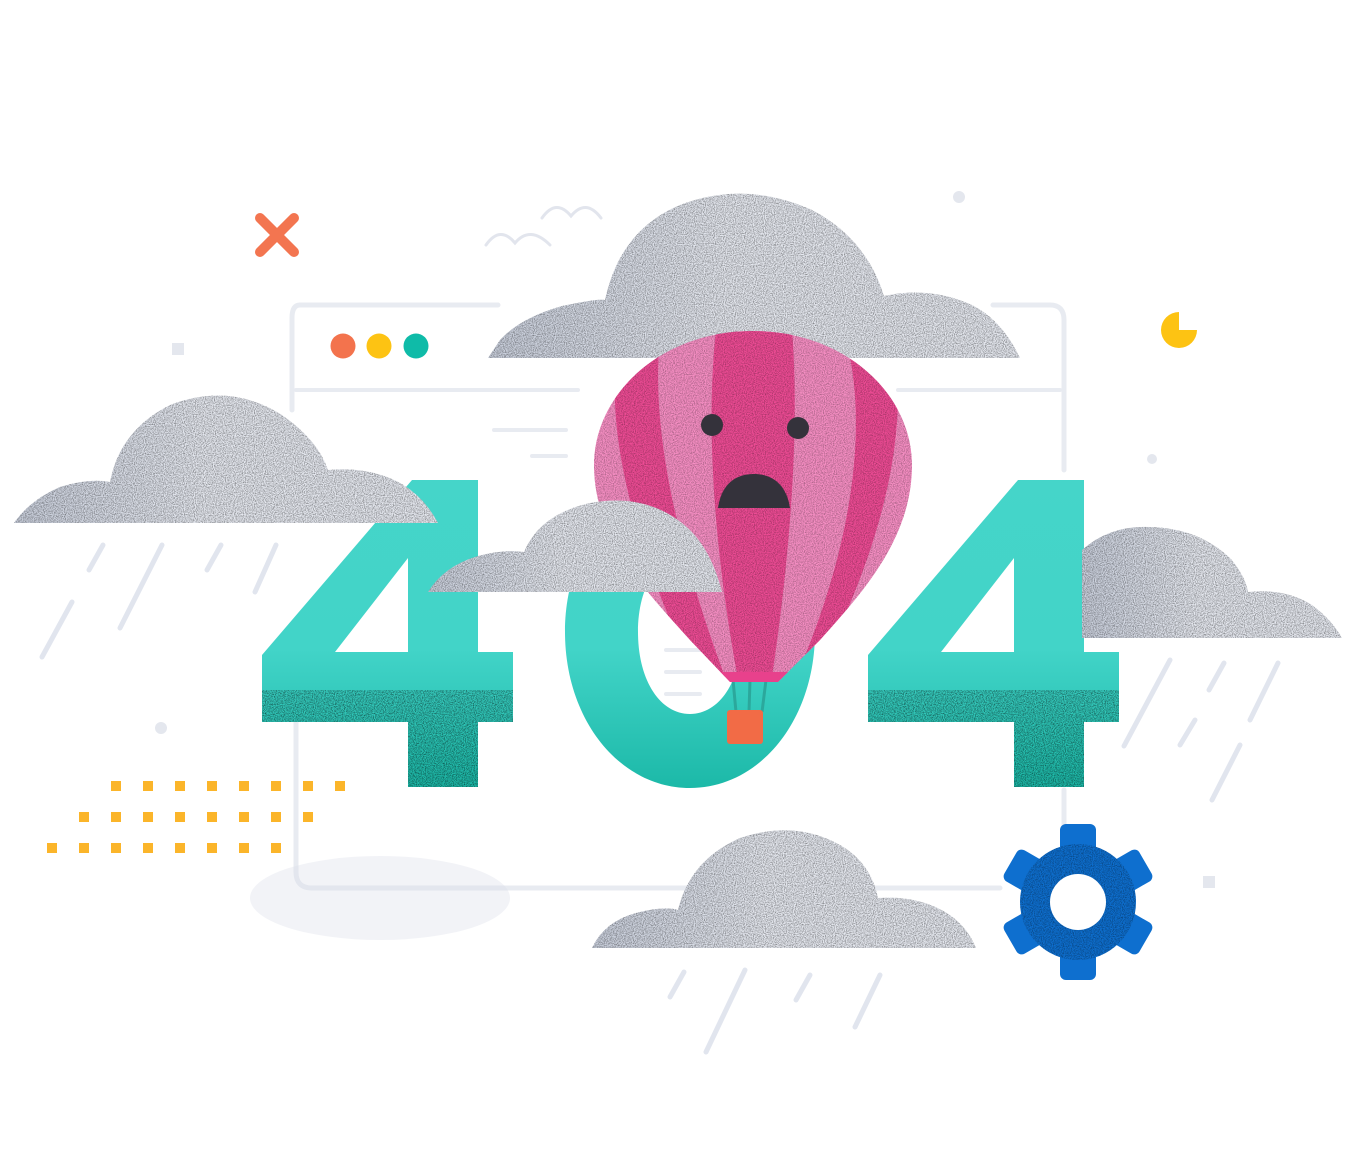 This screenshot has height=1156, width=1351. I want to click on speckle-smudge, so click(380, 898).